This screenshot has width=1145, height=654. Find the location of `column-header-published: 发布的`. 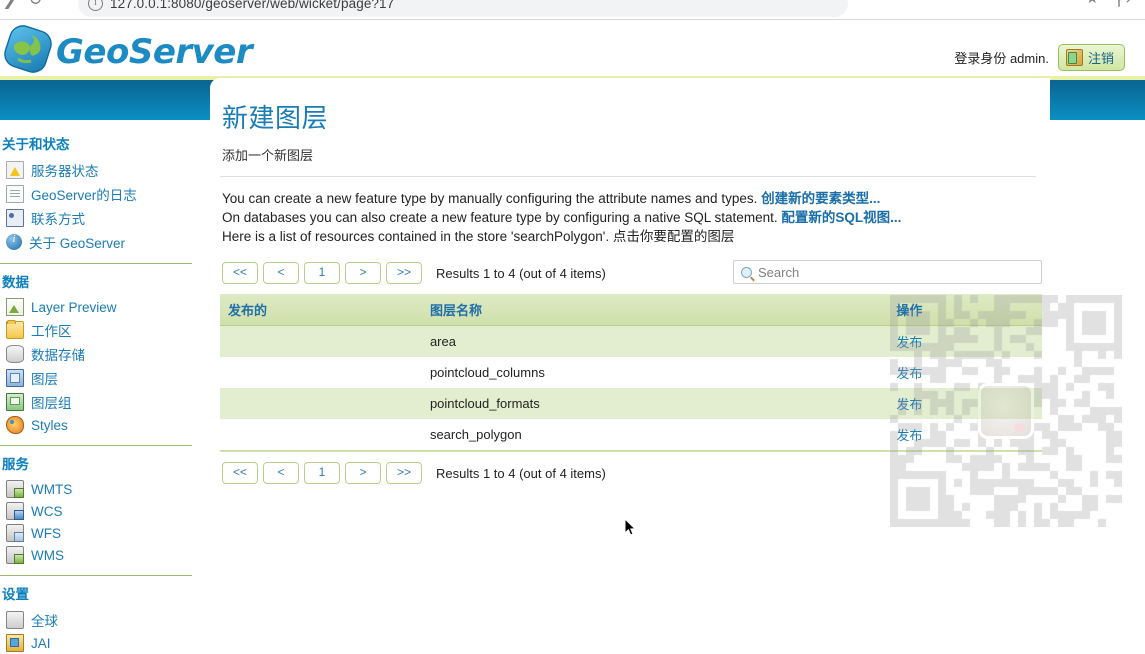

column-header-published: 发布的 is located at coordinates (321, 310).